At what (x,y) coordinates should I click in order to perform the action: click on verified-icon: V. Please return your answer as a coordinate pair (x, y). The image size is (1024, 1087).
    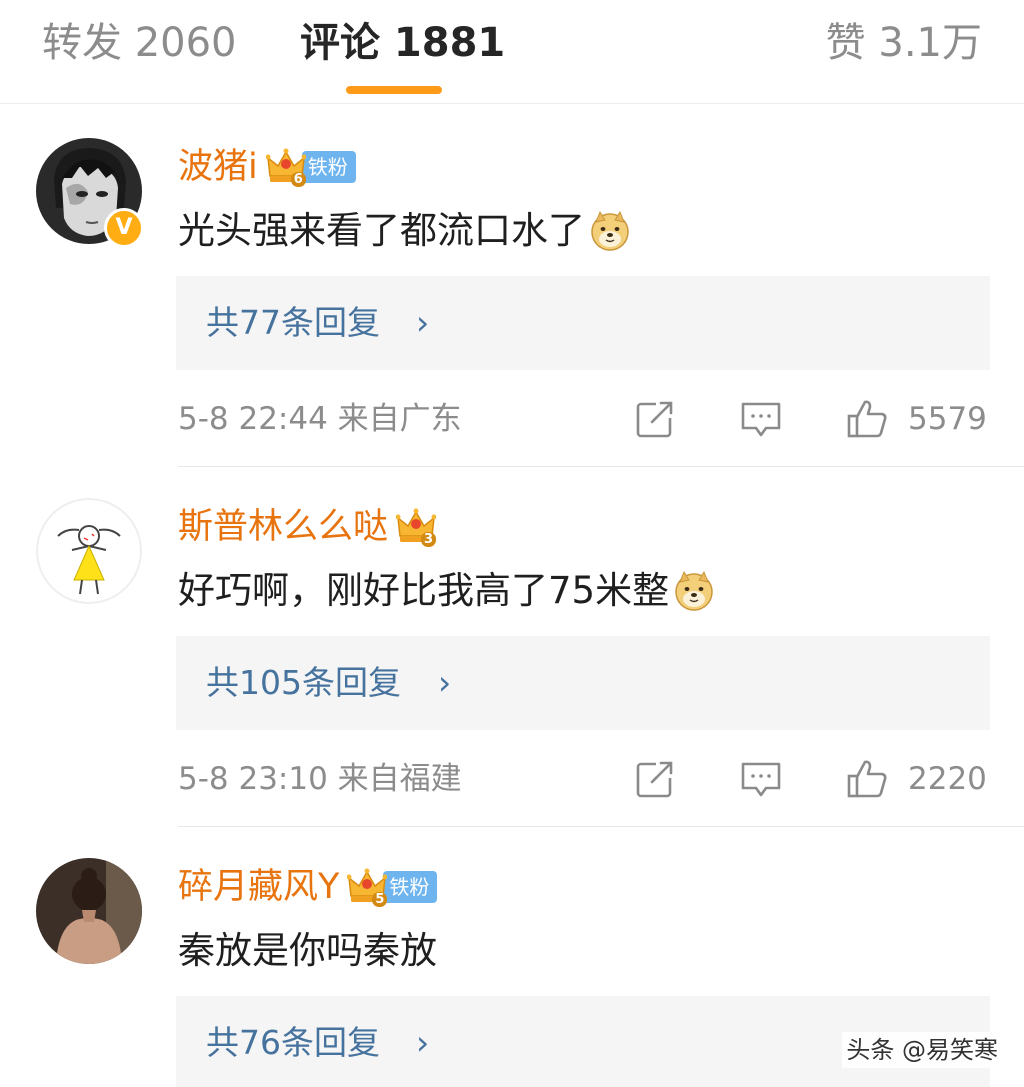
    Looking at the image, I should click on (124, 228).